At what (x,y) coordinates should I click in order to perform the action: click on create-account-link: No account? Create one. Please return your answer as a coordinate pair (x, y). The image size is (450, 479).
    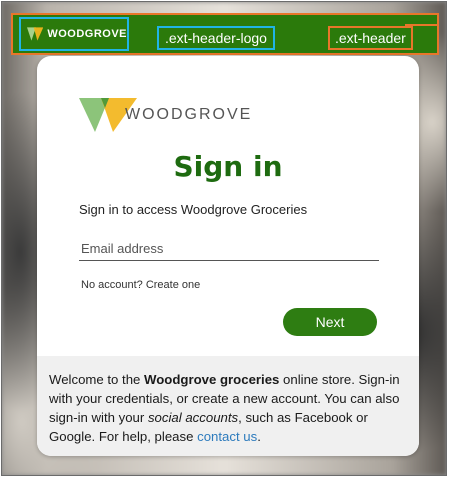
    Looking at the image, I should click on (140, 285).